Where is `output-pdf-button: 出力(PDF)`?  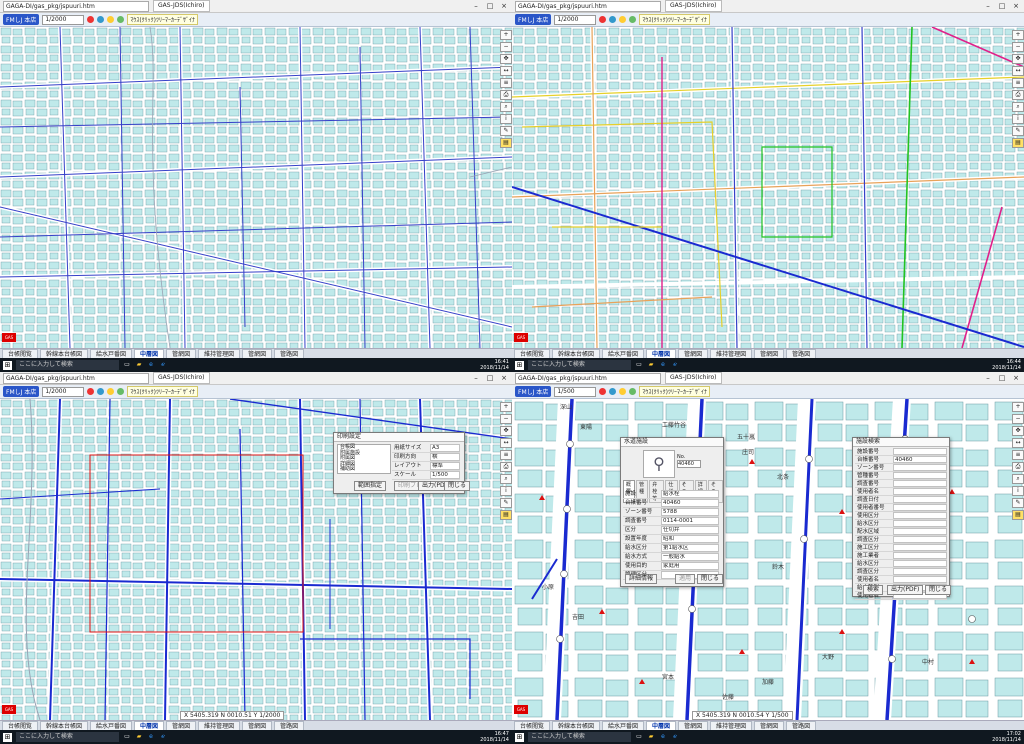 output-pdf-button: 出力(PDF) is located at coordinates (905, 590).